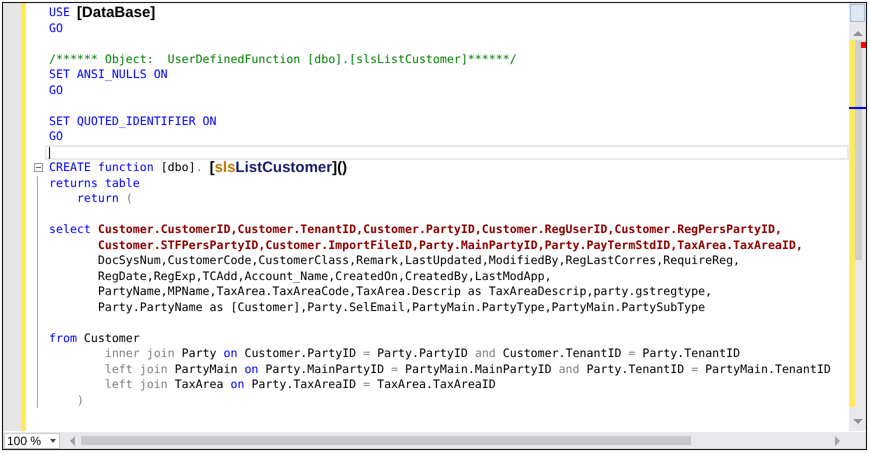 This screenshot has width=870, height=453. What do you see at coordinates (32, 440) in the screenshot?
I see `zoom-dropdown: 100 %` at bounding box center [32, 440].